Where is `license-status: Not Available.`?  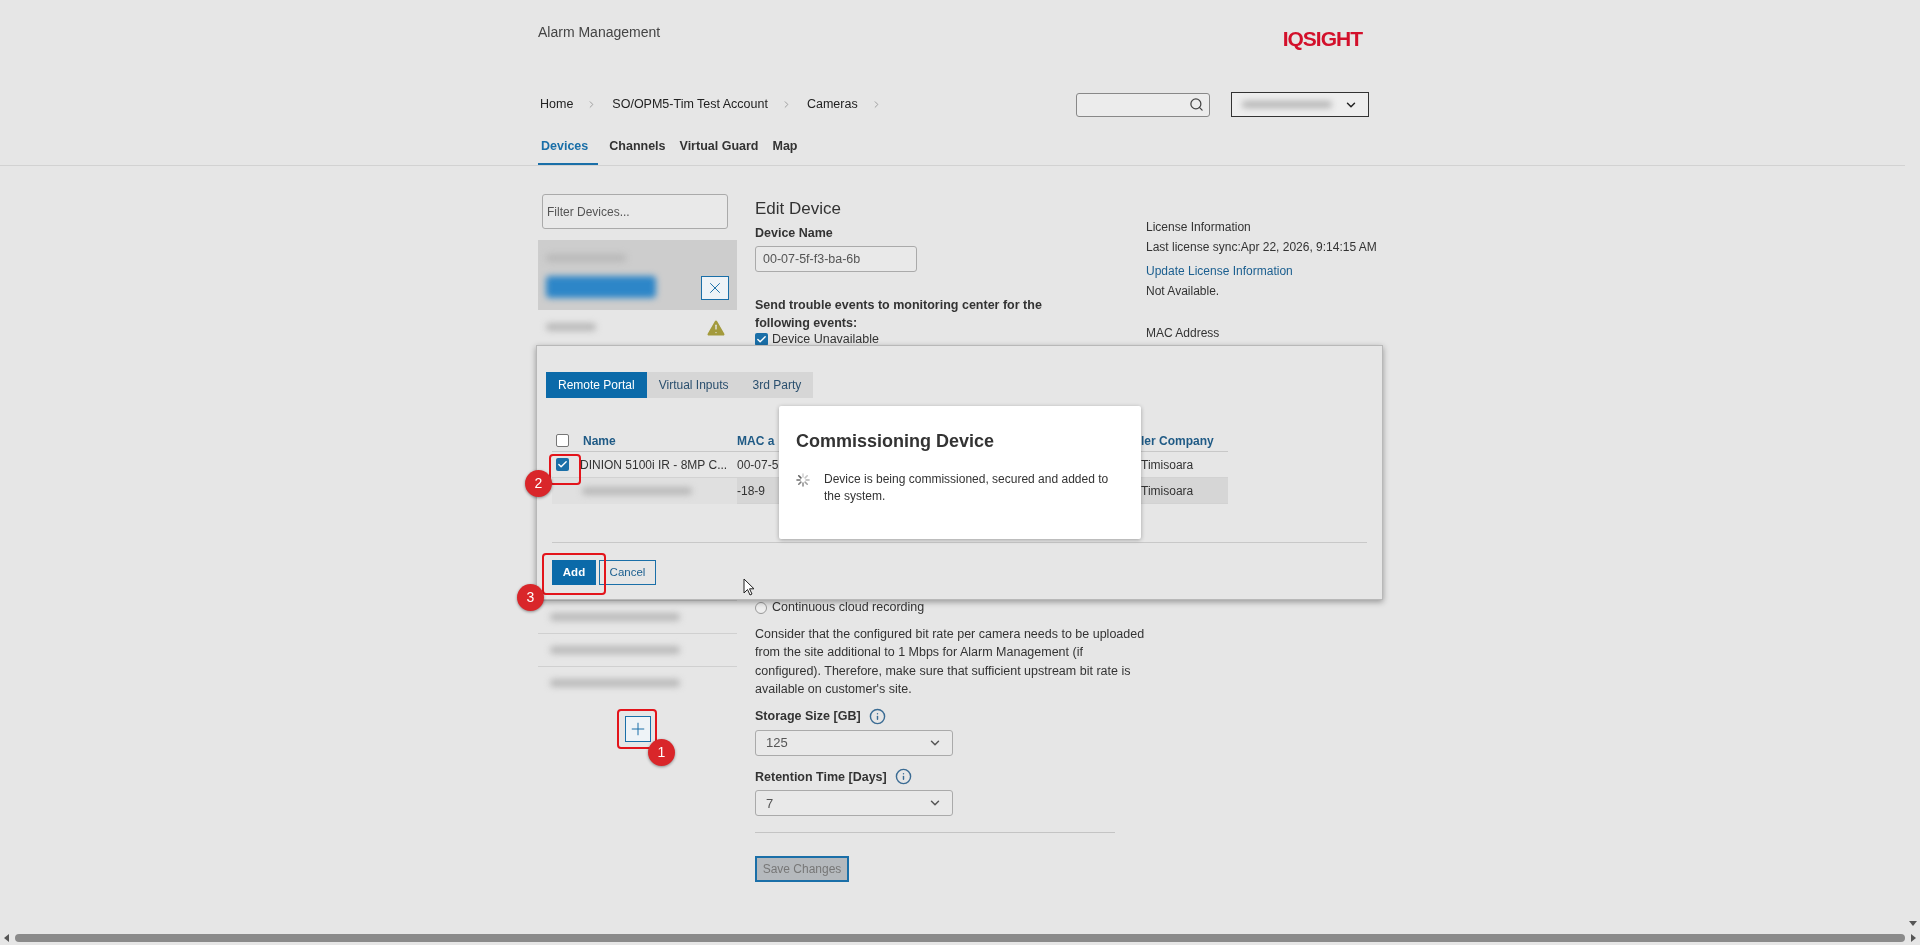
license-status: Not Available. is located at coordinates (1183, 291).